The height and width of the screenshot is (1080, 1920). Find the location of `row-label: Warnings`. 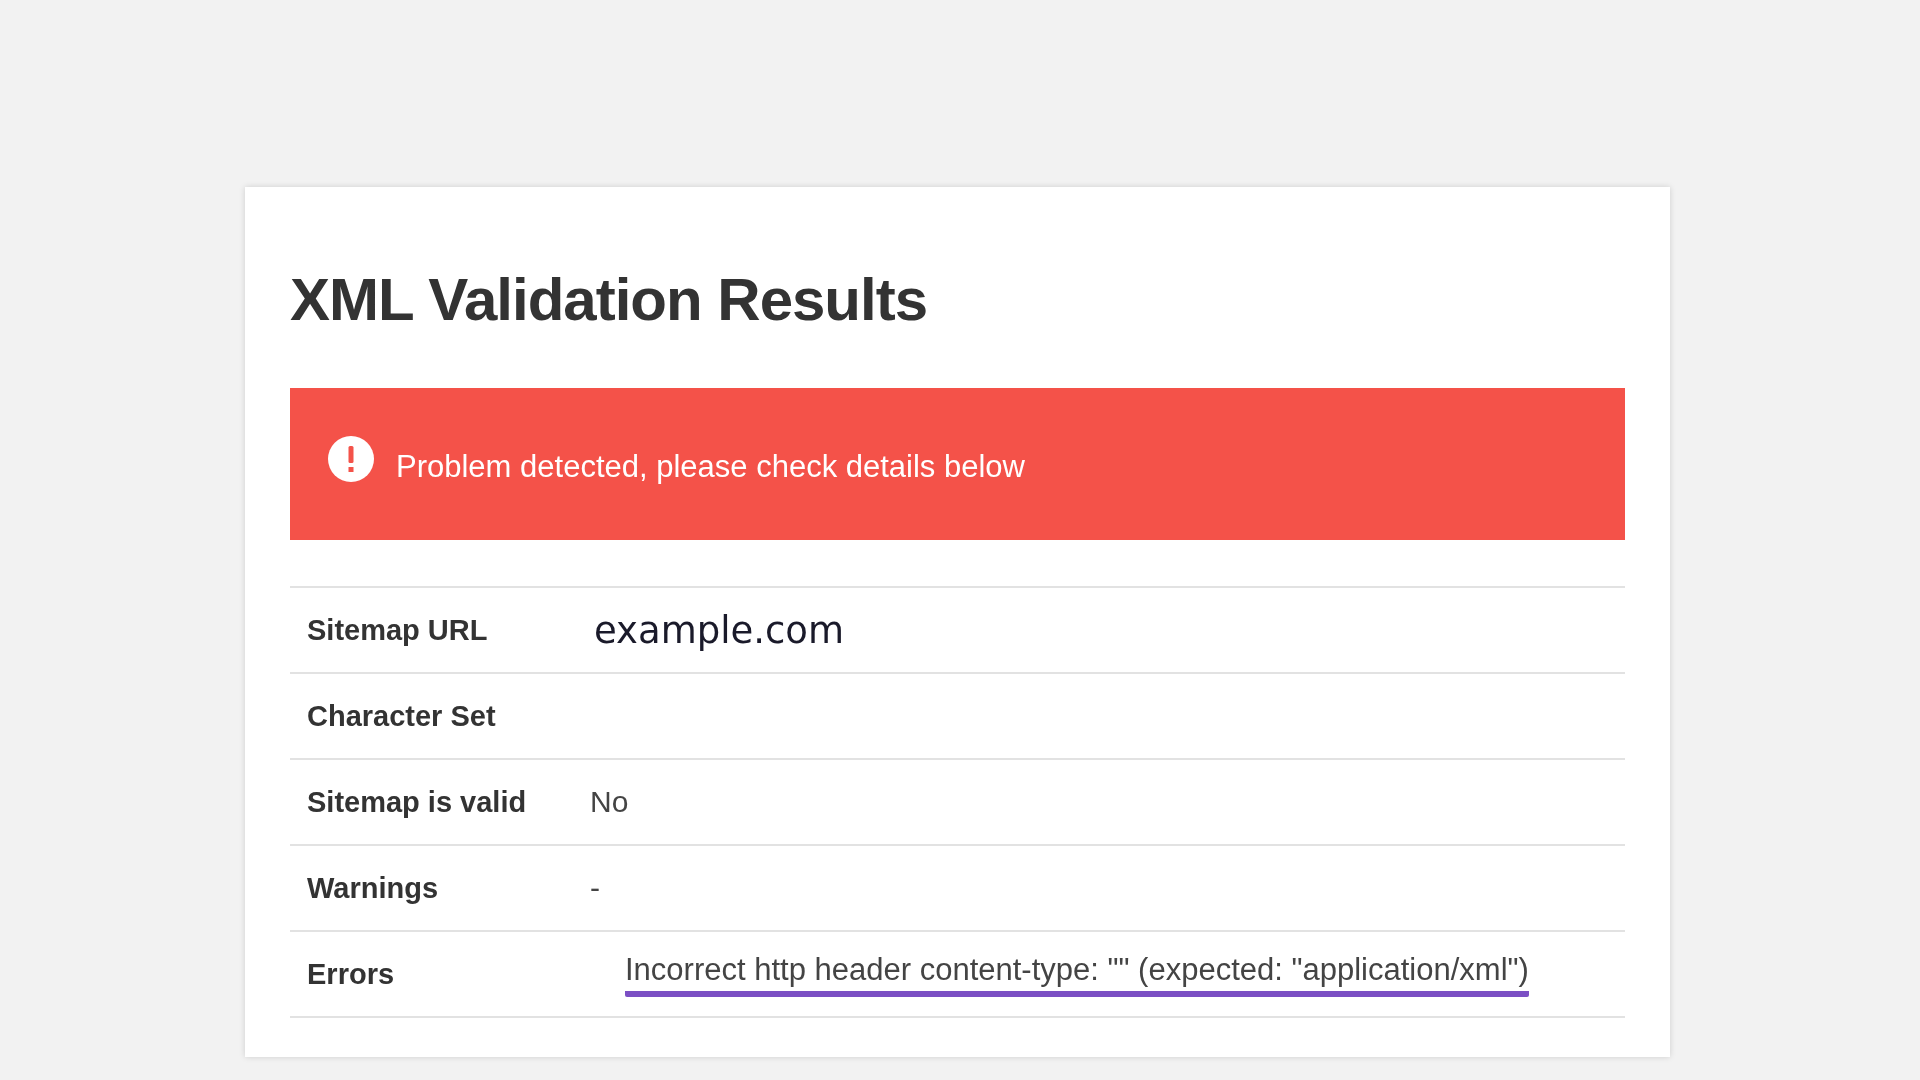

row-label: Warnings is located at coordinates (373, 888).